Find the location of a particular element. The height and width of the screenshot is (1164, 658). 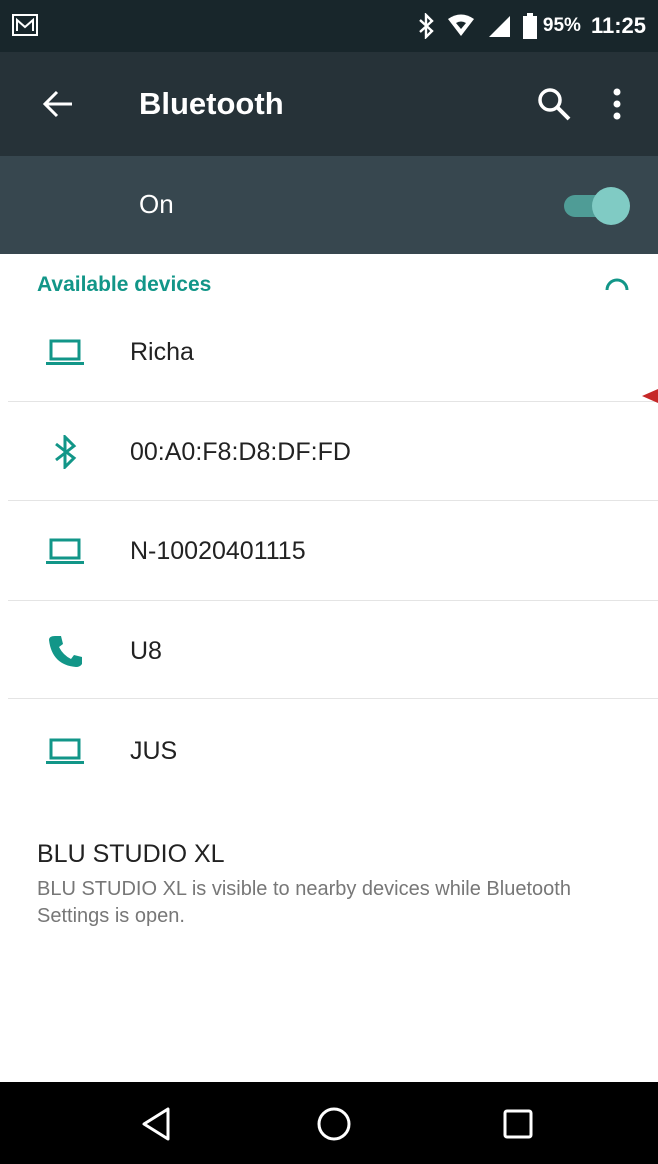

device-row-mac-address: 00:A0:F8:D8:DF:FD is located at coordinates (329, 451).